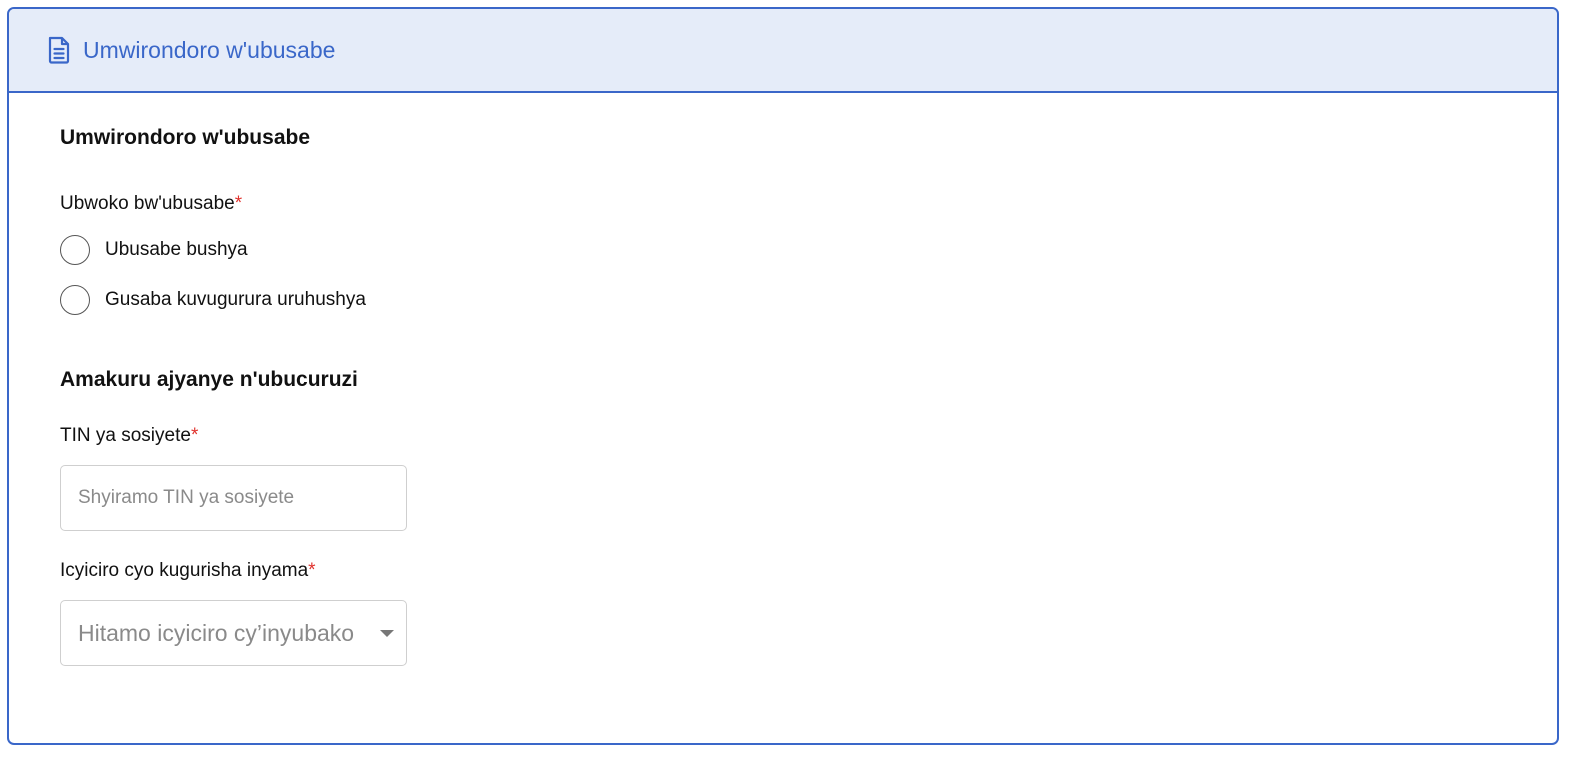 This screenshot has width=1588, height=764. What do you see at coordinates (387, 633) in the screenshot?
I see `chevron-down-icon` at bounding box center [387, 633].